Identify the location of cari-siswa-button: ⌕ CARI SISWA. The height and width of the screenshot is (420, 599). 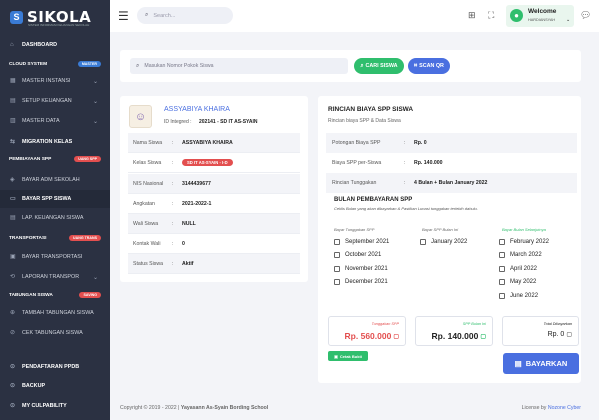
(379, 66).